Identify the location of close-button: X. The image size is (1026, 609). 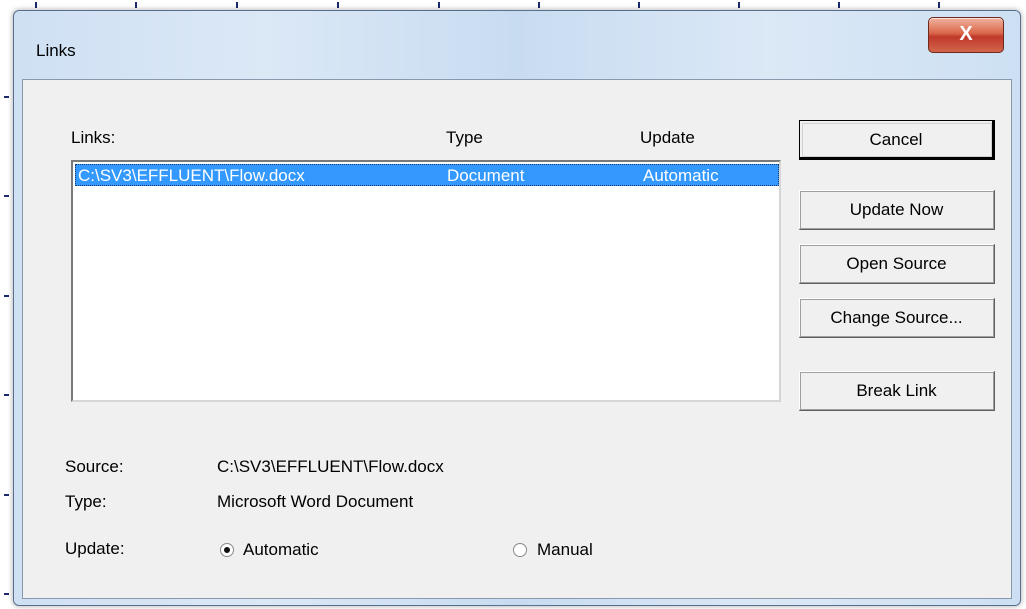
(966, 35).